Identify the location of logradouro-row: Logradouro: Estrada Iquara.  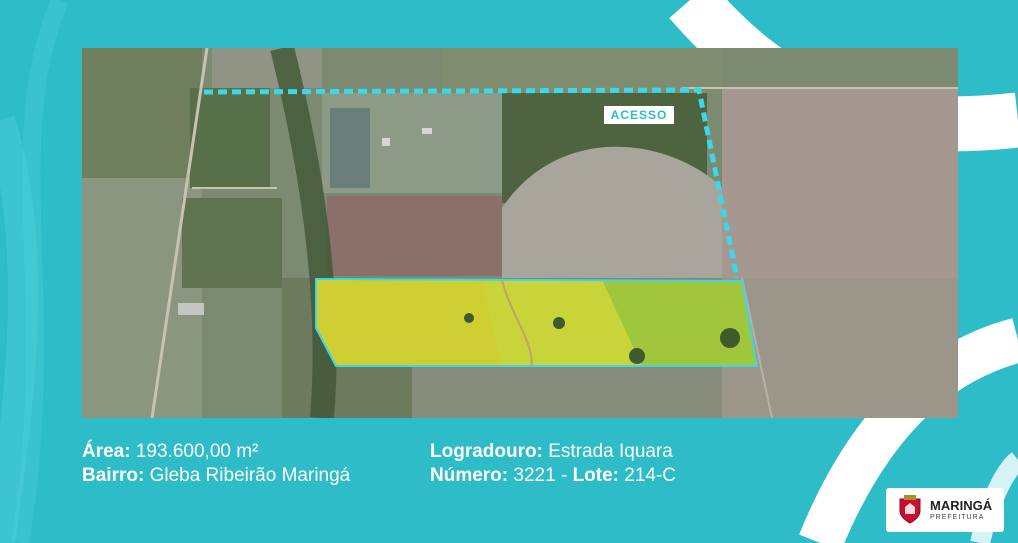
(553, 452).